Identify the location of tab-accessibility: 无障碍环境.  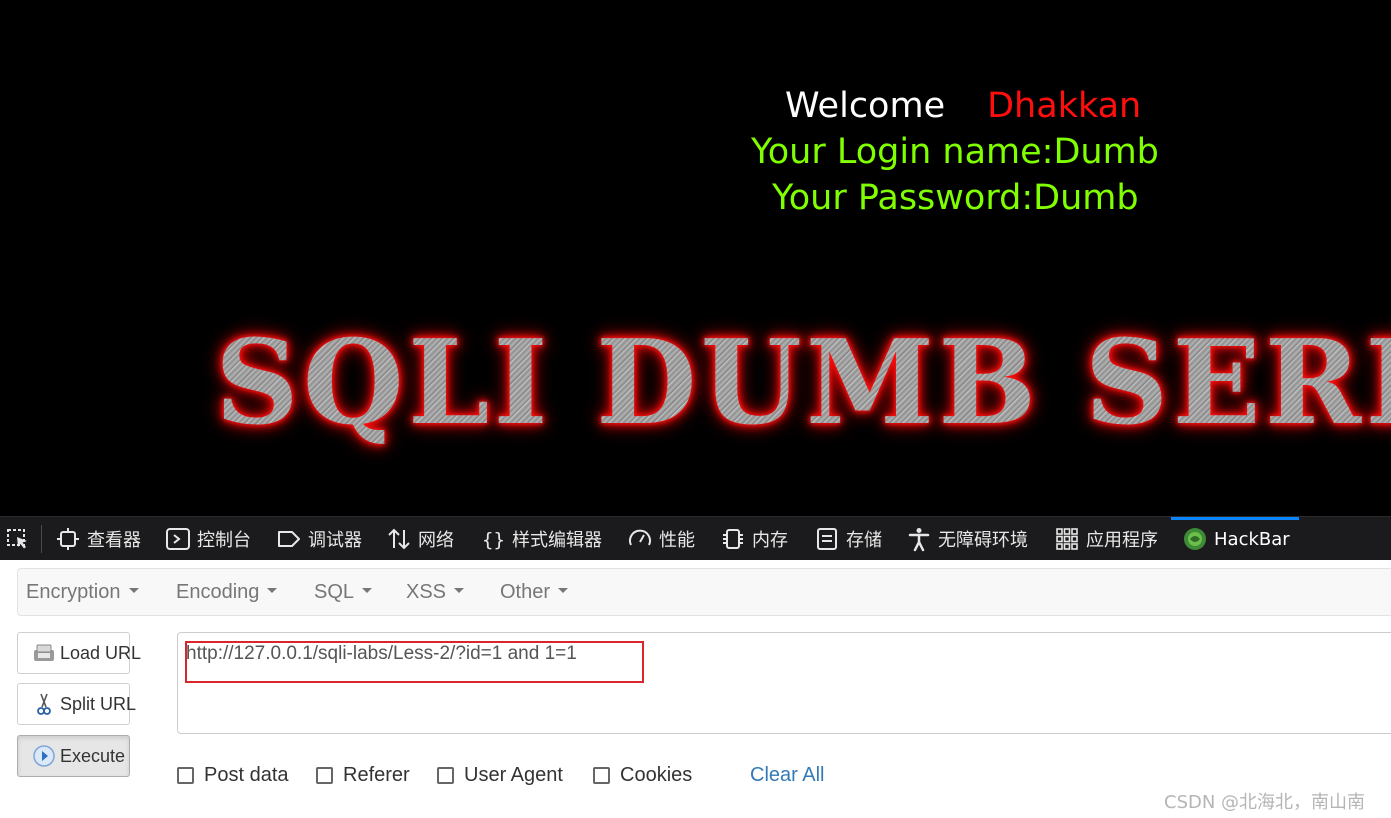
(967, 539).